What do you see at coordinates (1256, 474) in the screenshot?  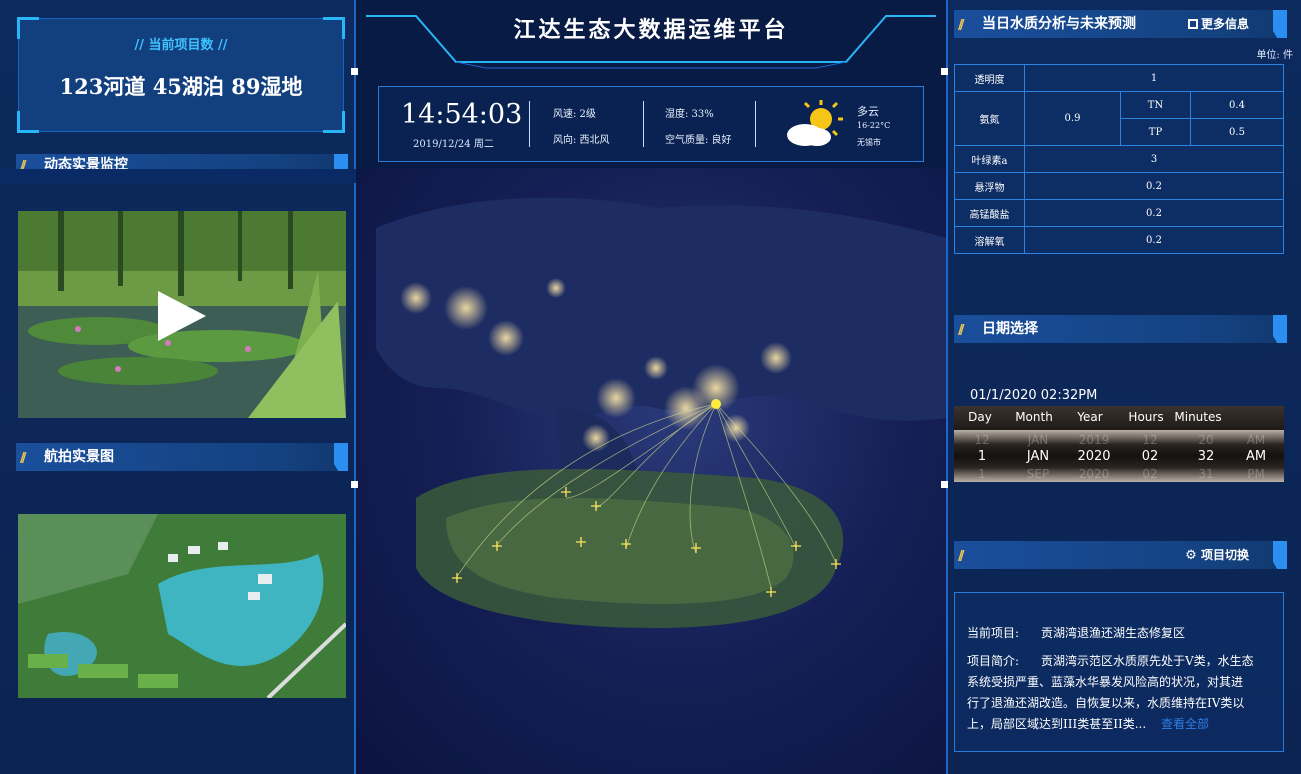 I see `wheel-ampm-next: PM` at bounding box center [1256, 474].